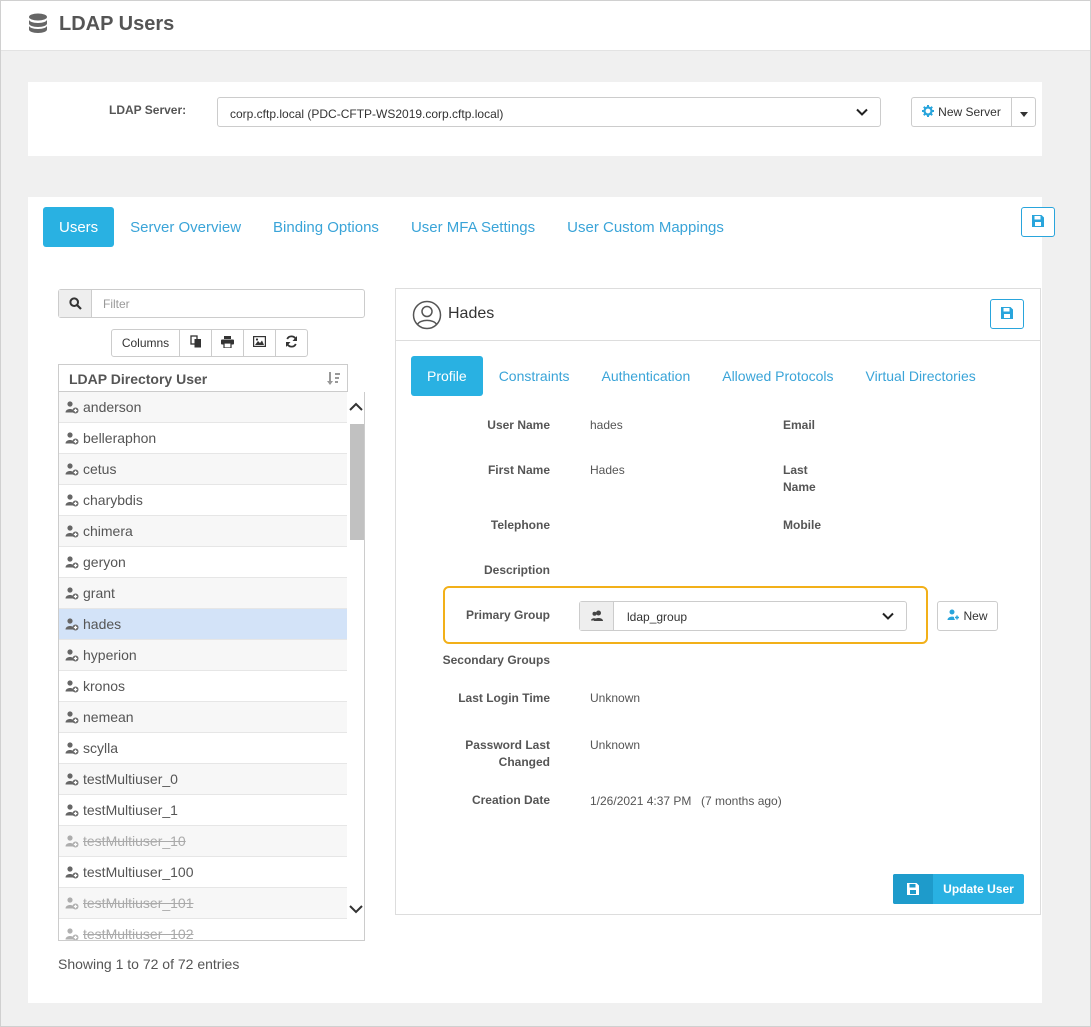  What do you see at coordinates (1023, 112) in the screenshot?
I see `new-server-dropdown-button` at bounding box center [1023, 112].